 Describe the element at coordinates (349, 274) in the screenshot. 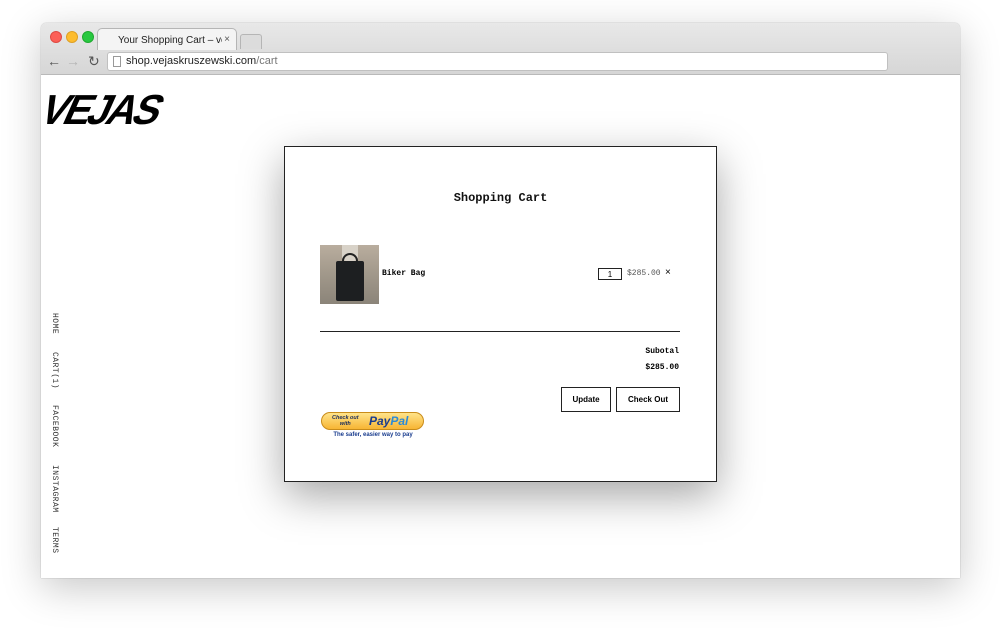

I see `product-thumbnail` at that location.